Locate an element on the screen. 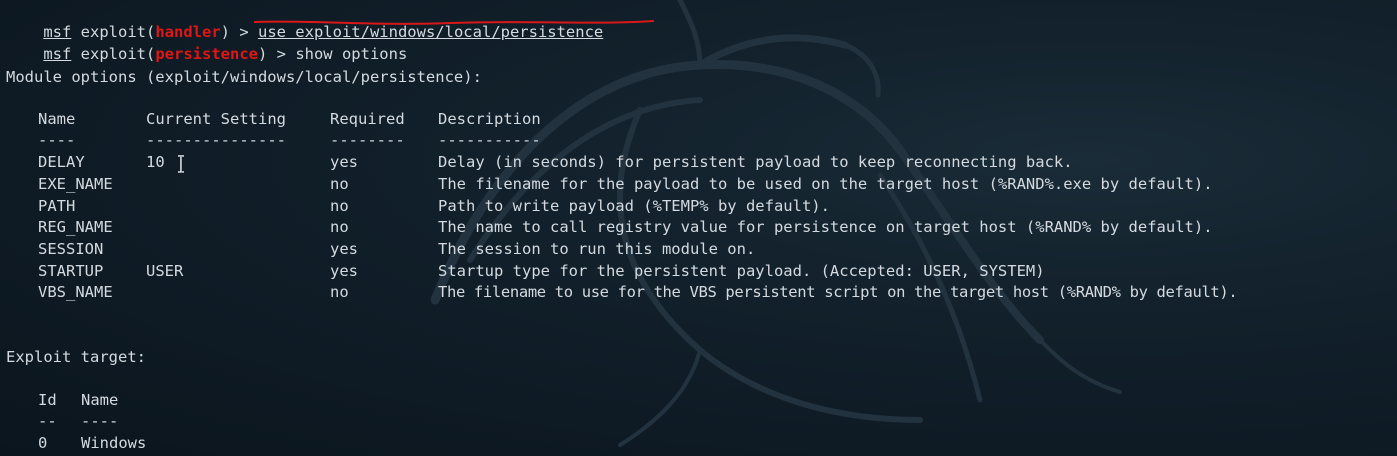 The height and width of the screenshot is (456, 1397). column-header-required: Required is located at coordinates (367, 119).